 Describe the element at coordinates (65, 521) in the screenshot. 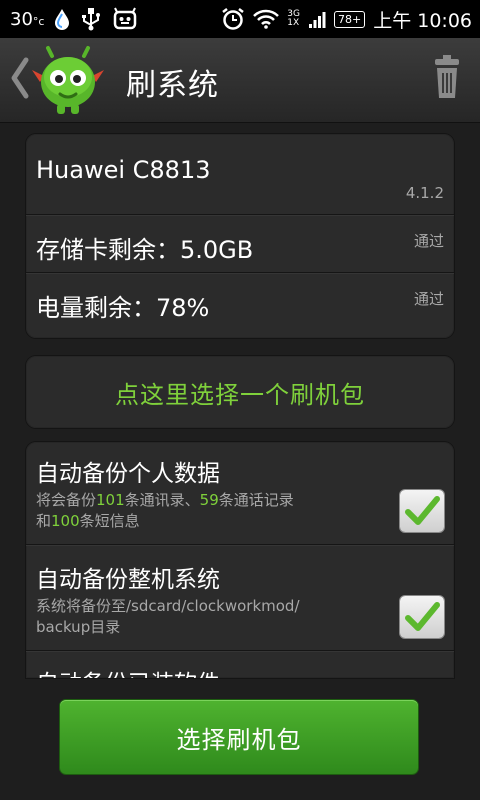

I see `sms-count: 100` at that location.